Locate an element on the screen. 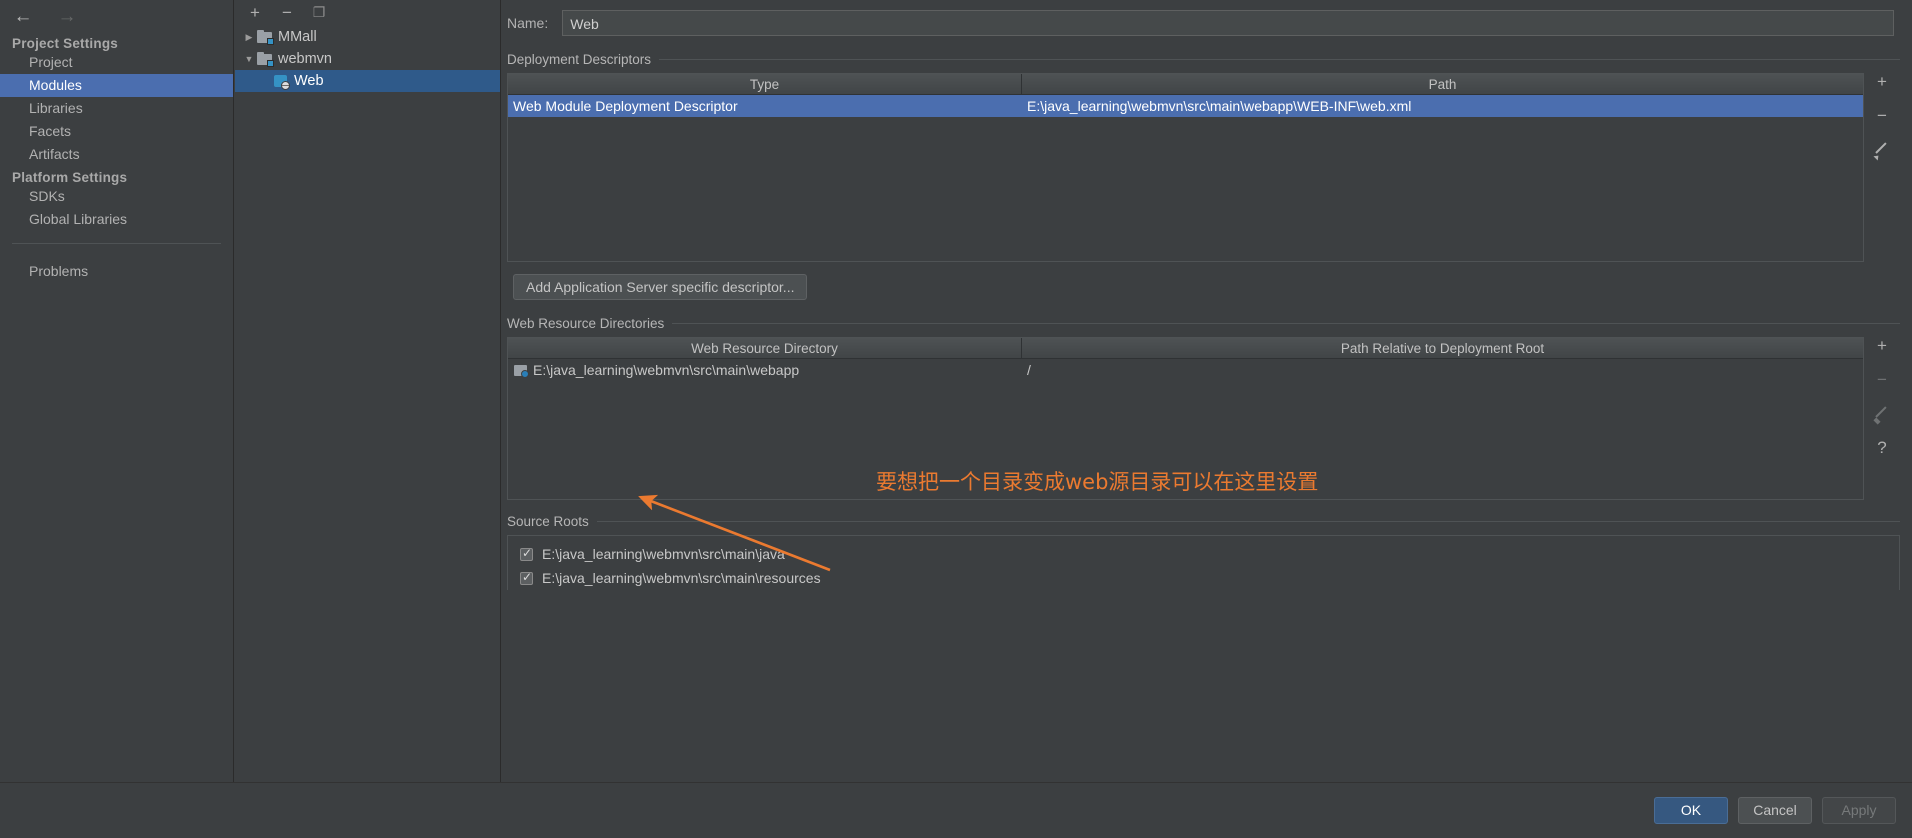 This screenshot has height=838, width=1912. tree-node-label: MMall is located at coordinates (297, 37).